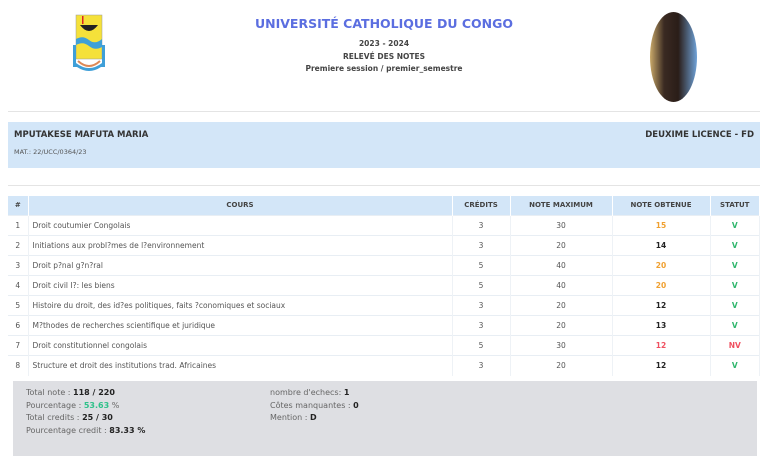  I want to click on row-number-cell: 3, so click(18, 265).